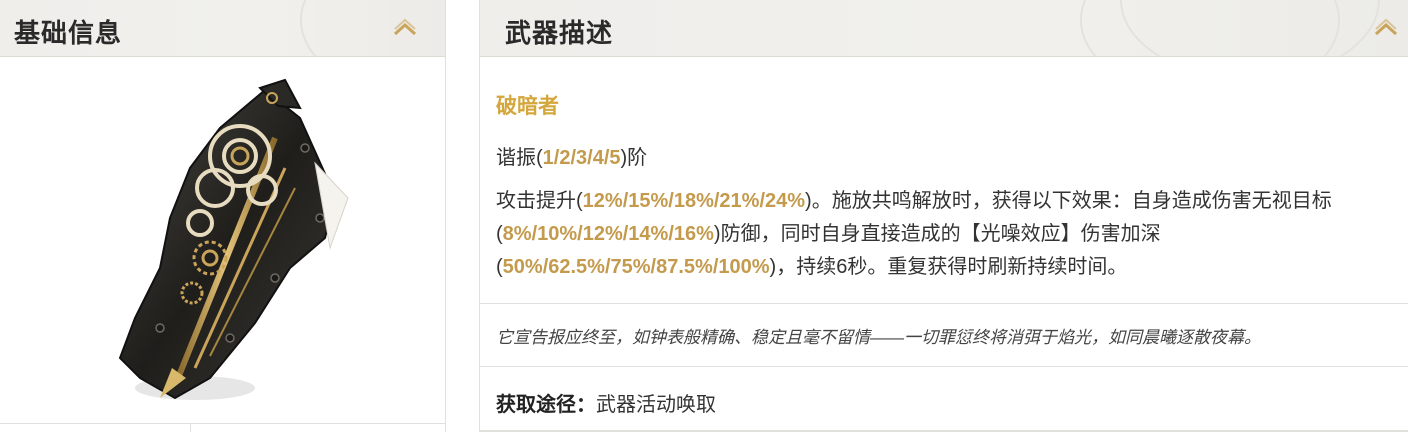 This screenshot has height=432, width=1408. I want to click on obtain-label: 获取途径：, so click(546, 405).